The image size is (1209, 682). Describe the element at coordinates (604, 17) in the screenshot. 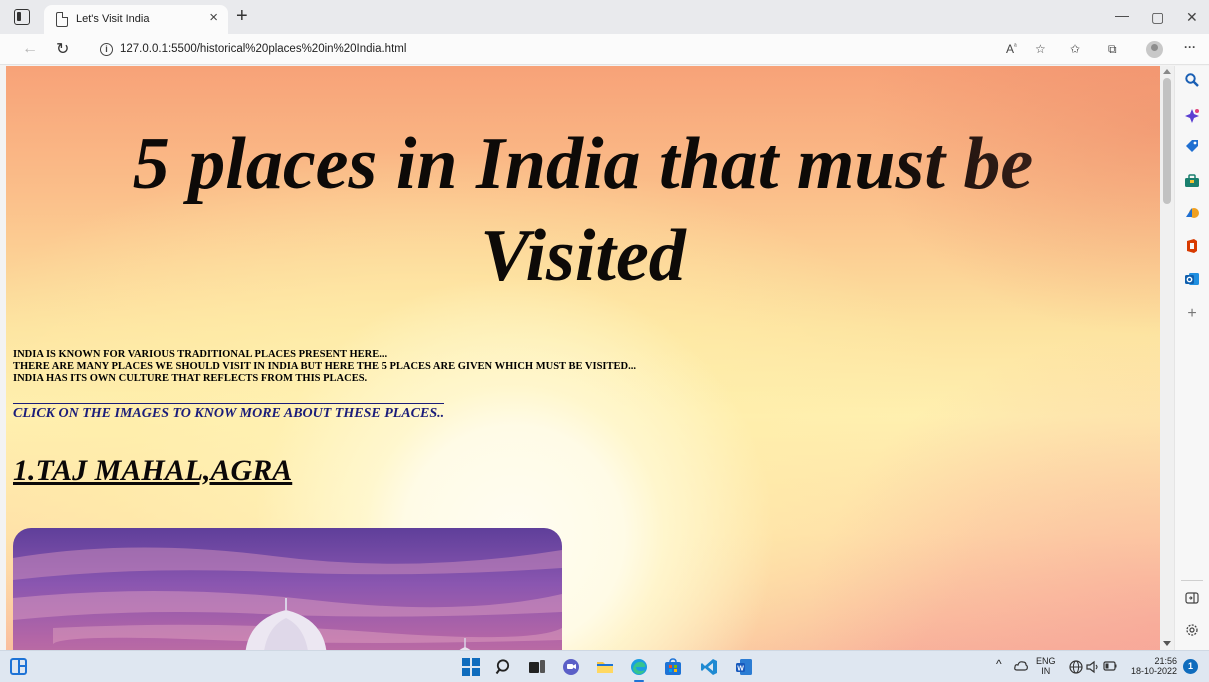

I see `browser-tab-bar: Let's Visit India × + — ▢ ✕` at that location.